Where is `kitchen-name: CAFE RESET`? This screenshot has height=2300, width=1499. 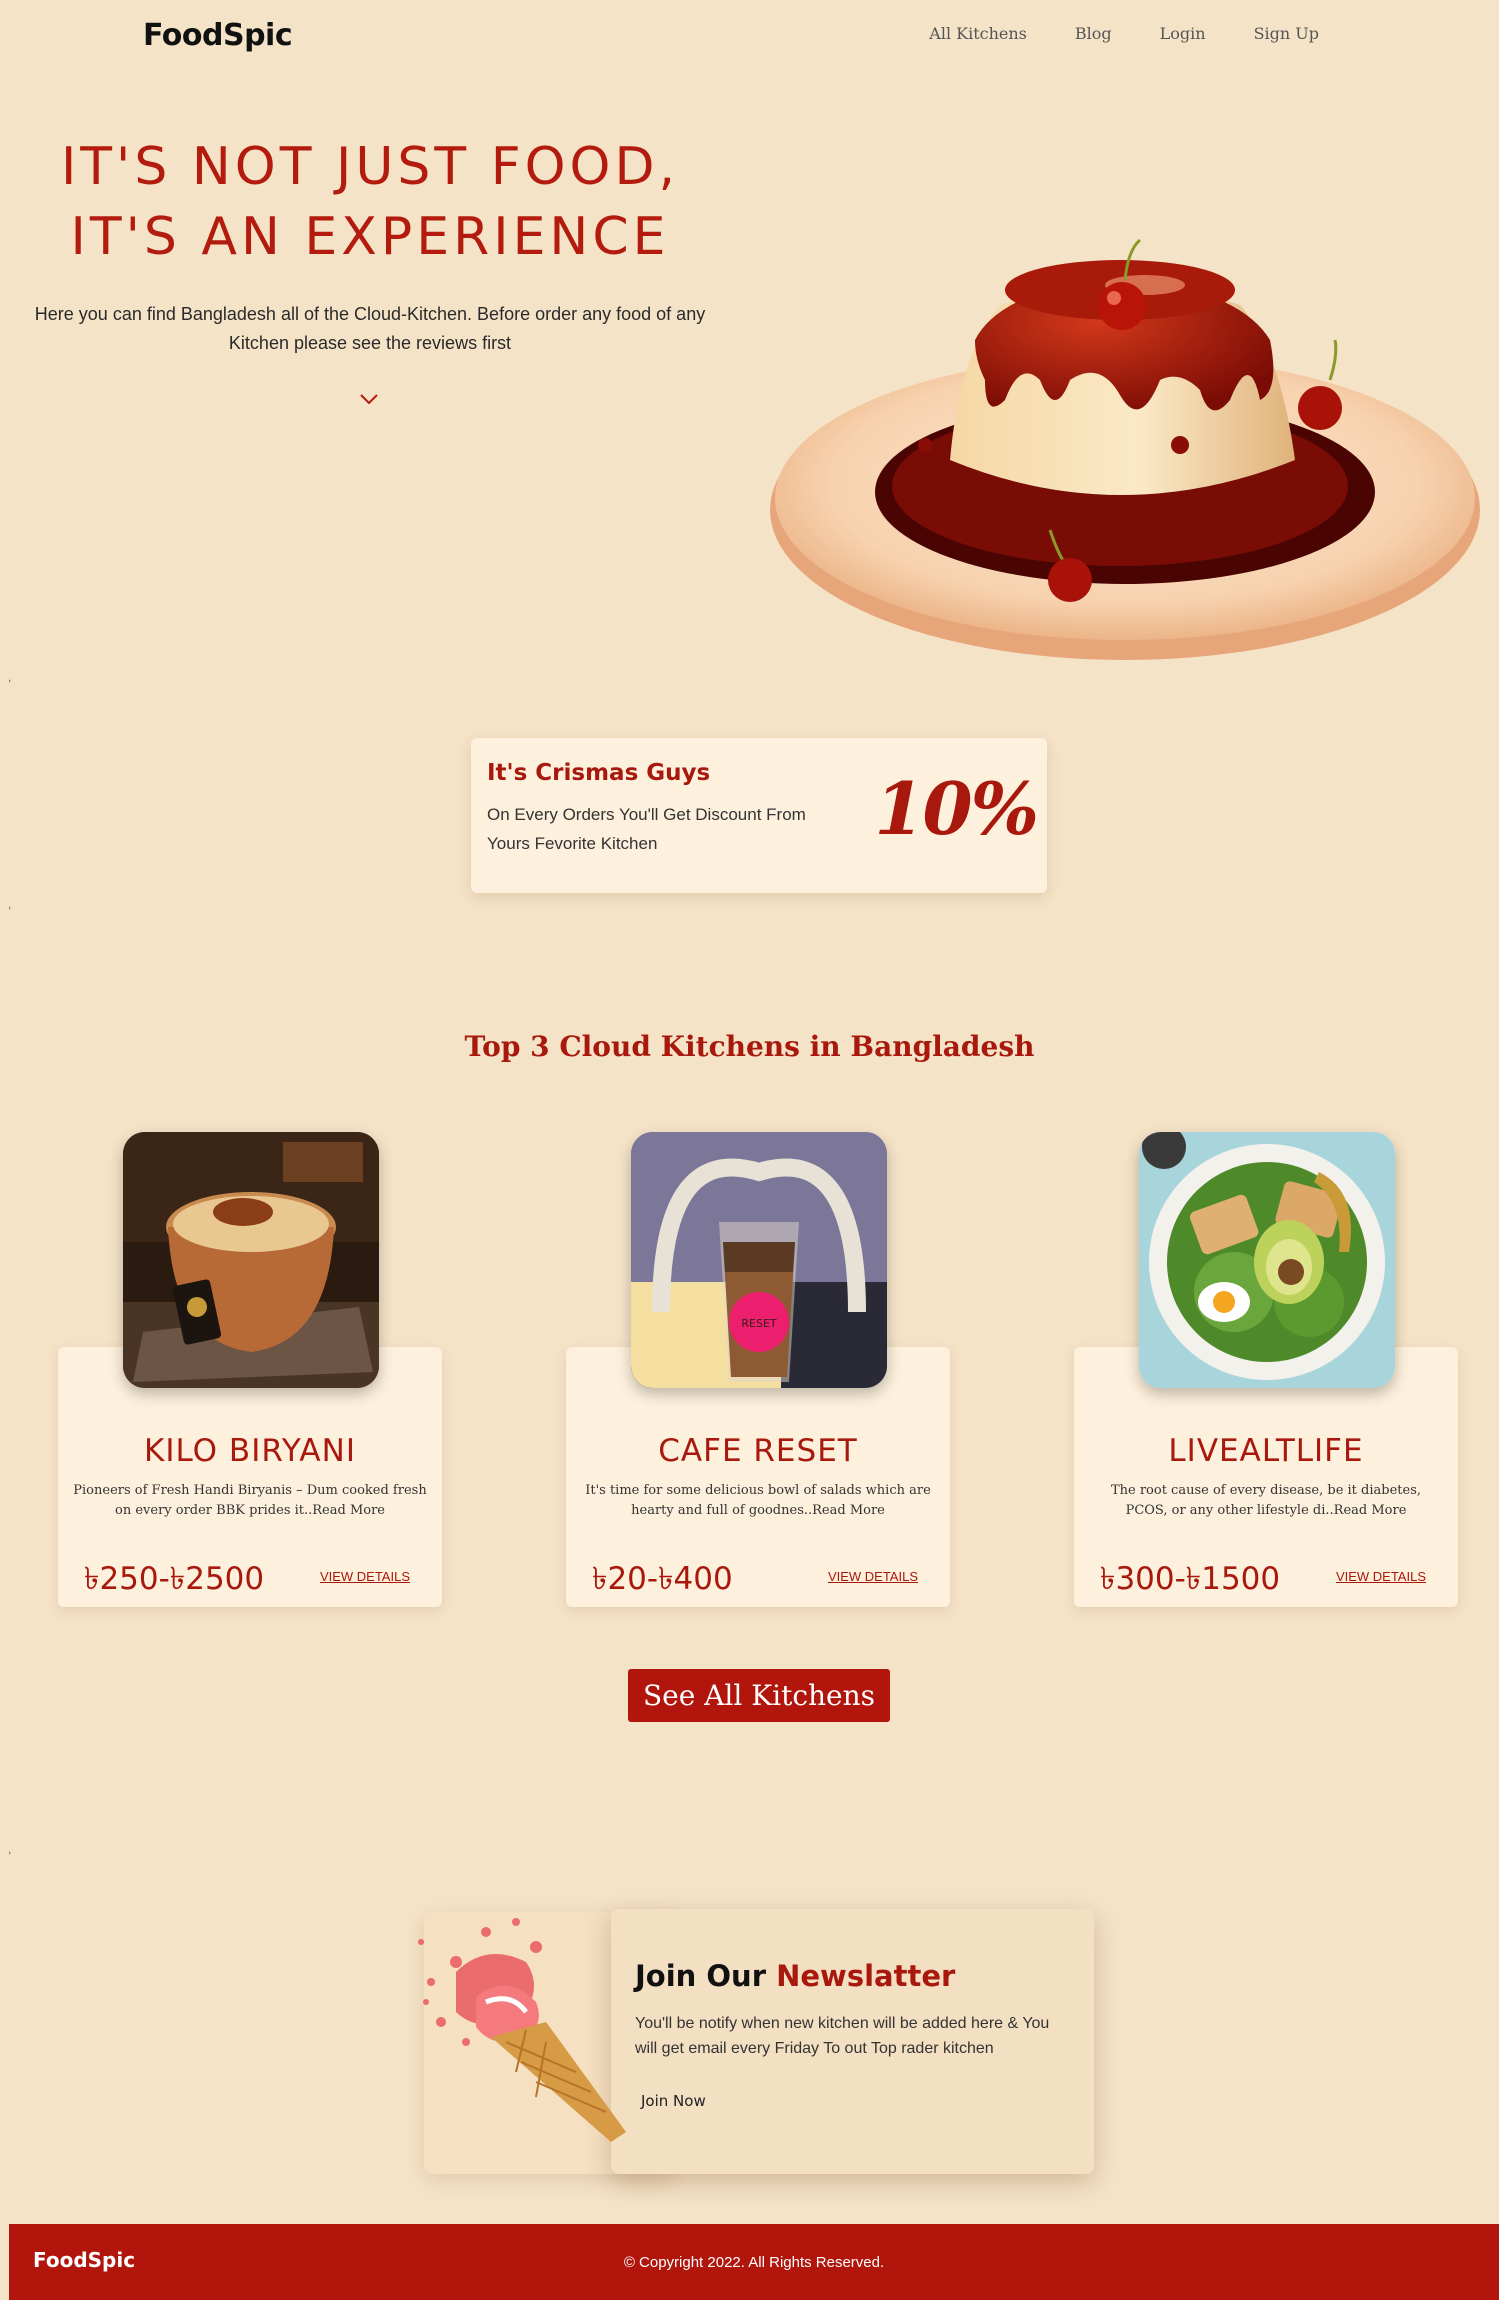 kitchen-name: CAFE RESET is located at coordinates (758, 1451).